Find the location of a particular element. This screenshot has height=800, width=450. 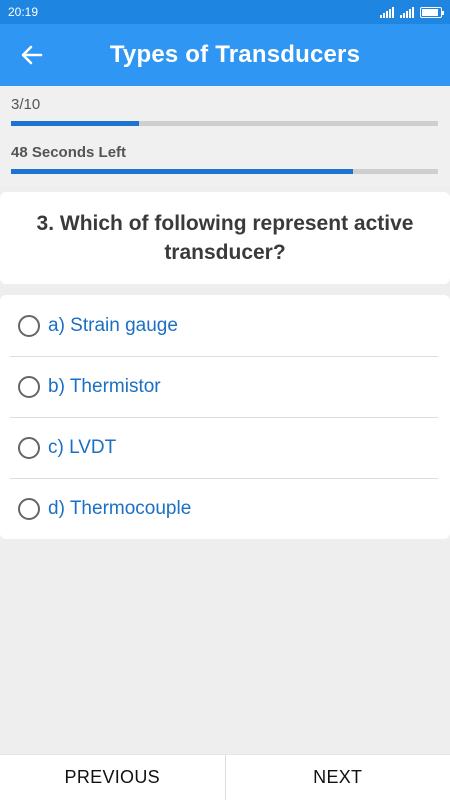

back-button is located at coordinates (32, 55).